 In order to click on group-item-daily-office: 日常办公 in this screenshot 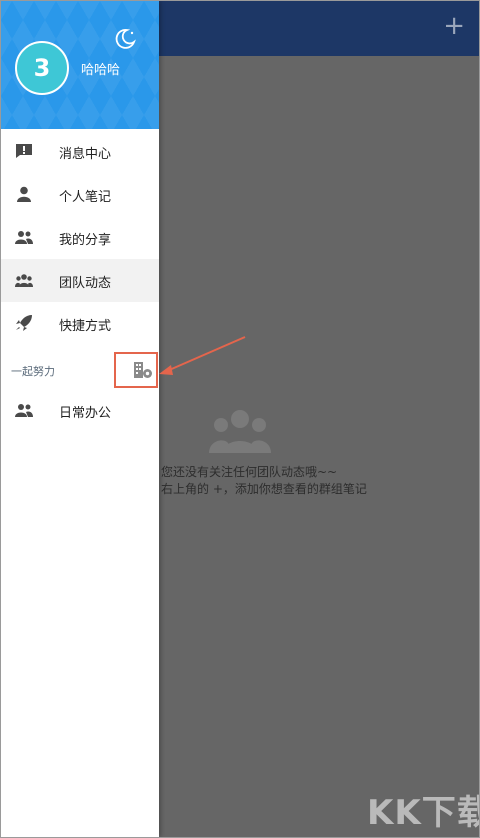, I will do `click(80, 410)`.